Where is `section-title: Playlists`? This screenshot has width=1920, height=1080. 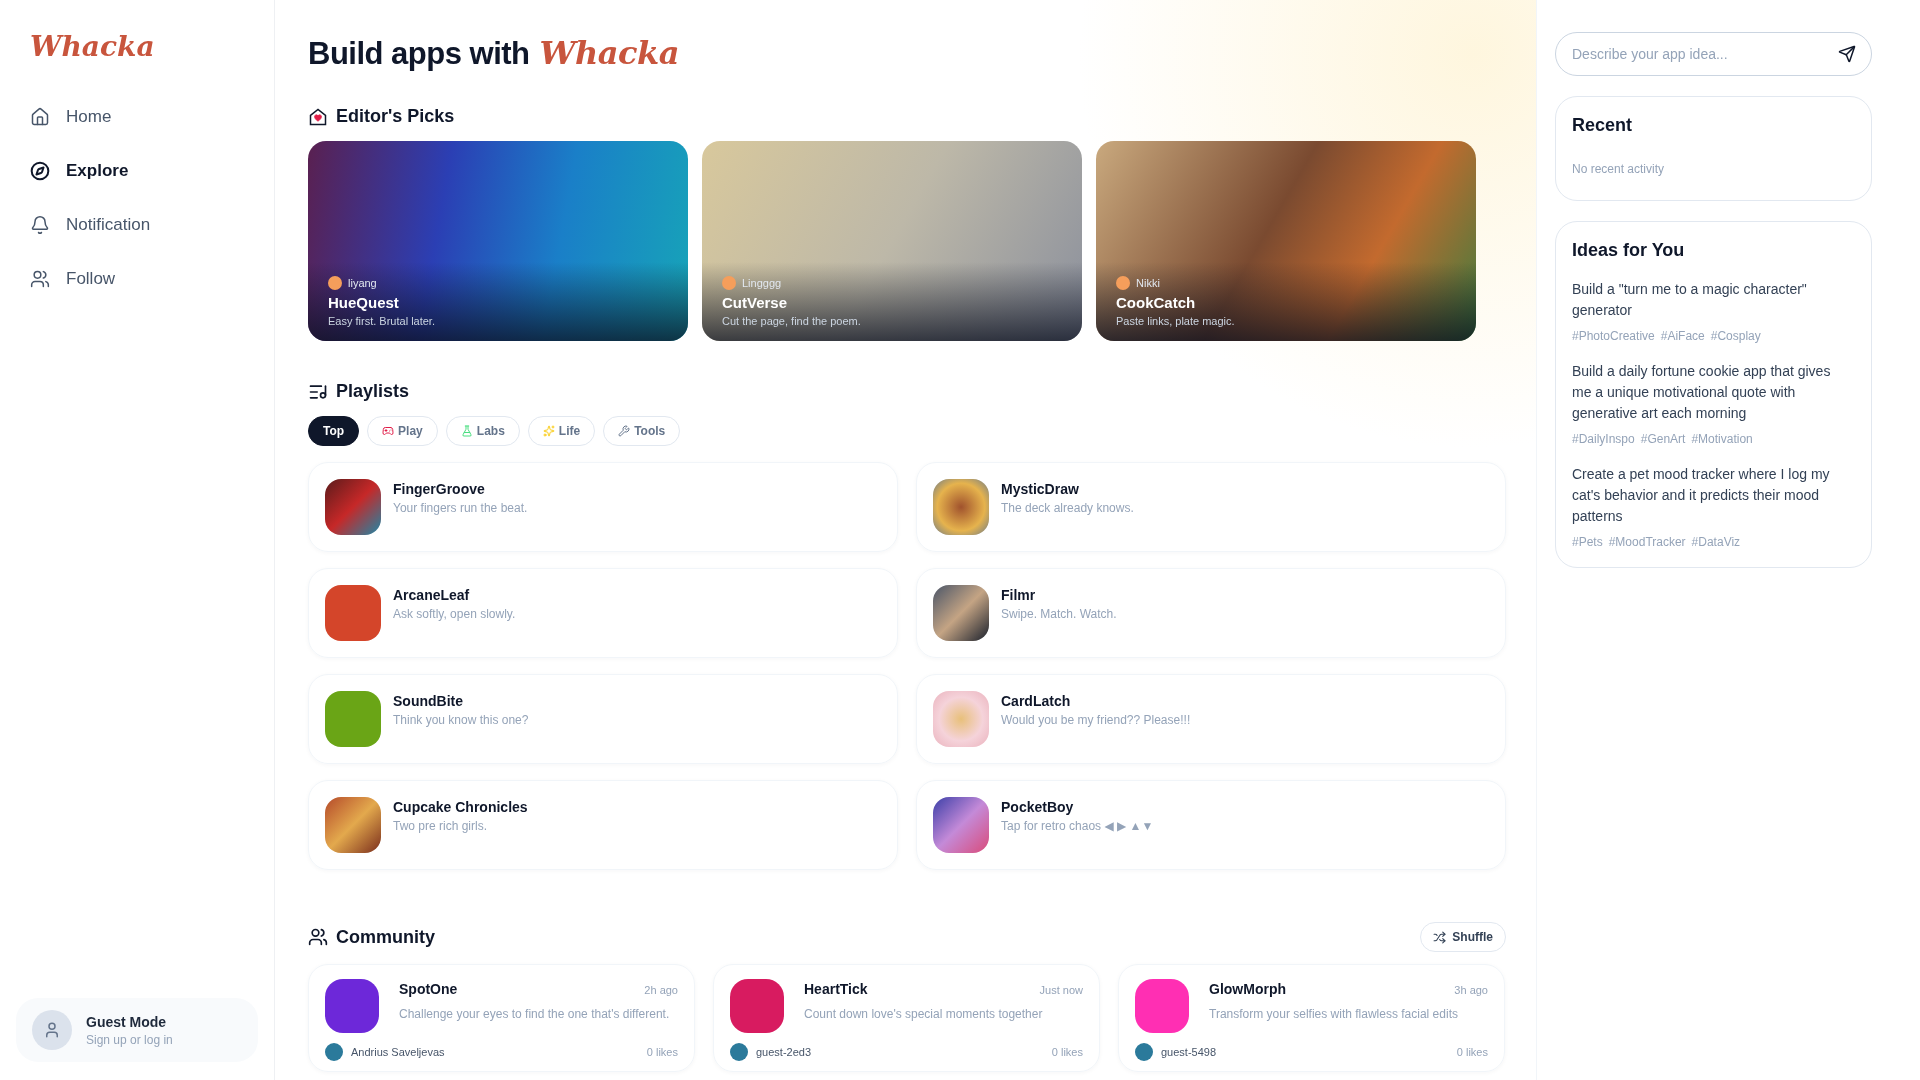
section-title: Playlists is located at coordinates (373, 391).